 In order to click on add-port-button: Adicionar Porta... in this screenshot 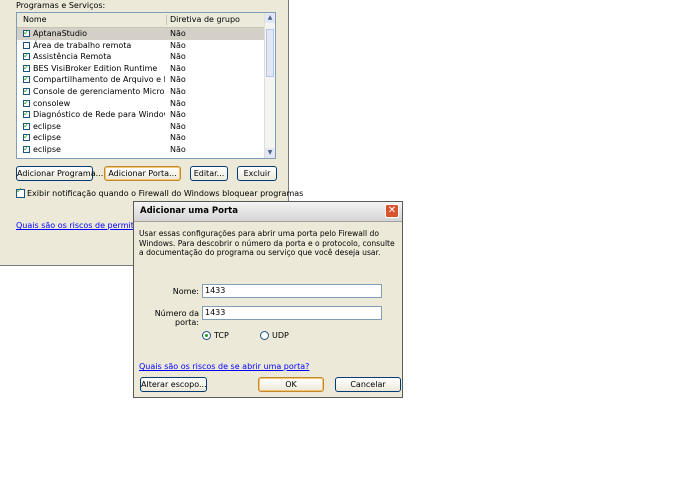, I will do `click(142, 173)`.